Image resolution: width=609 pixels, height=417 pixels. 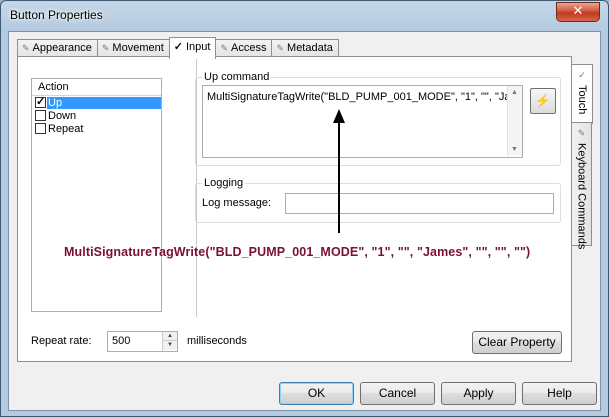 What do you see at coordinates (138, 48) in the screenshot?
I see `tab-label: Movement` at bounding box center [138, 48].